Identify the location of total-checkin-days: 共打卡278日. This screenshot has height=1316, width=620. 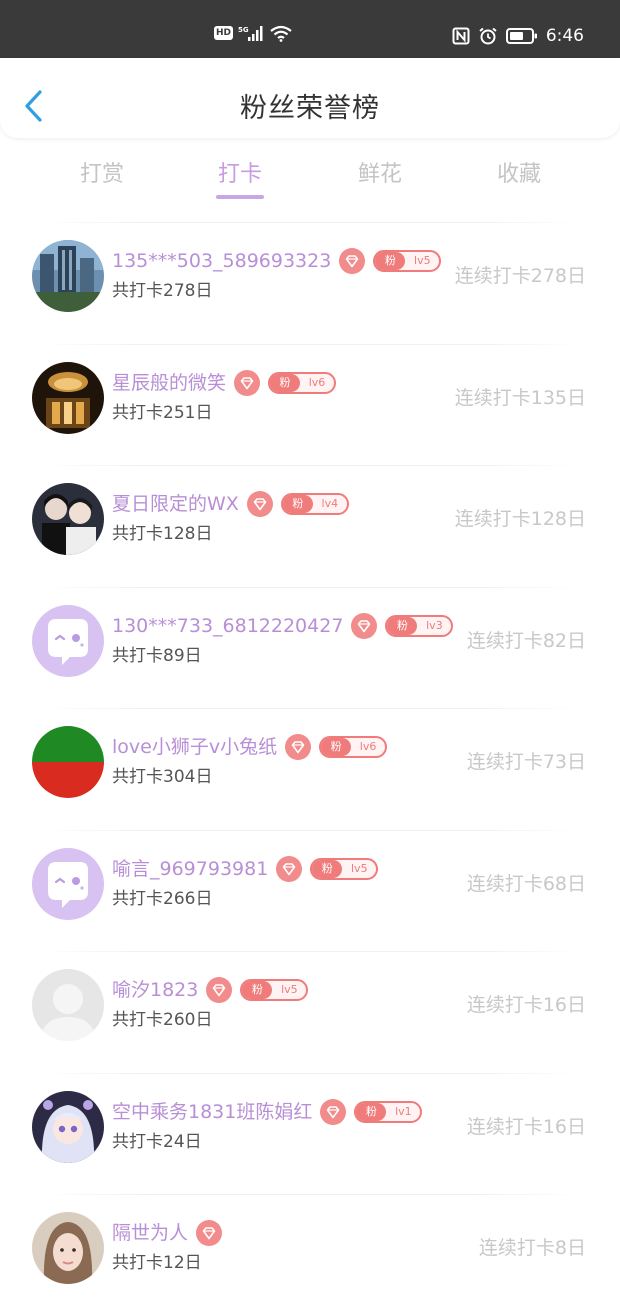
(162, 291).